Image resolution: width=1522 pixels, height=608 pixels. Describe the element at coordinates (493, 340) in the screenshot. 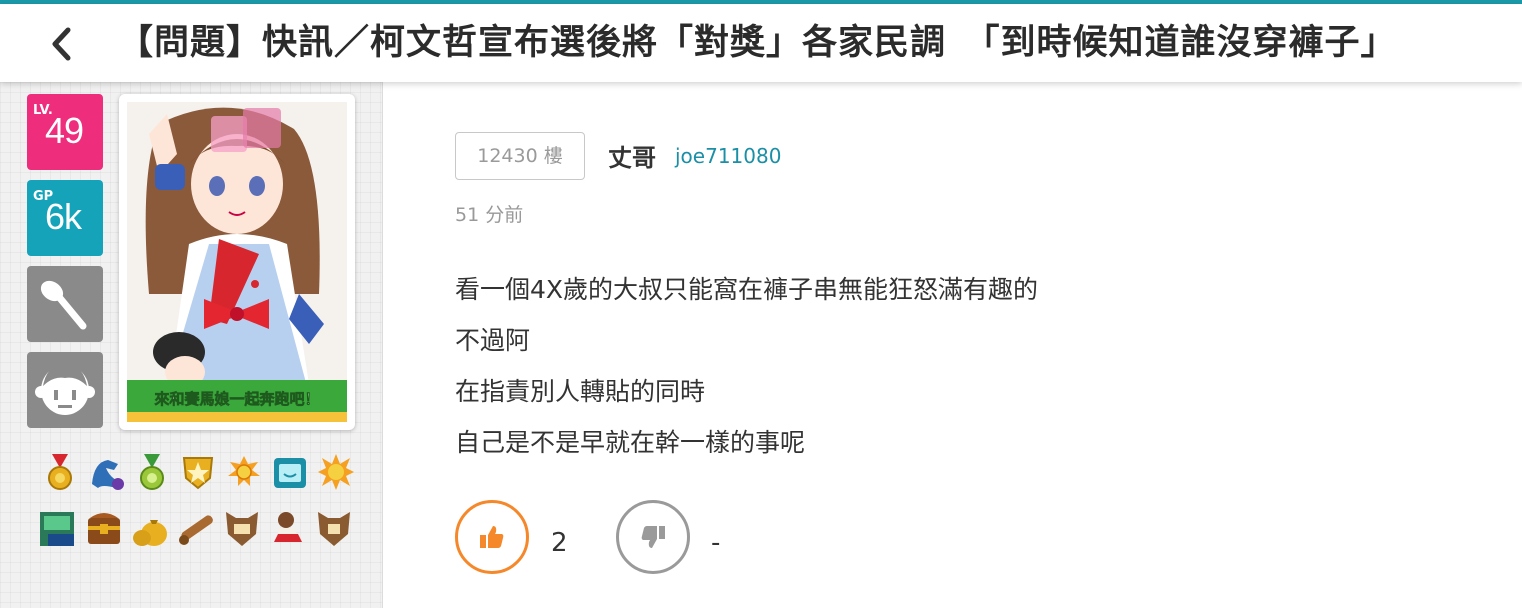

I see `post-line: 不過阿` at that location.